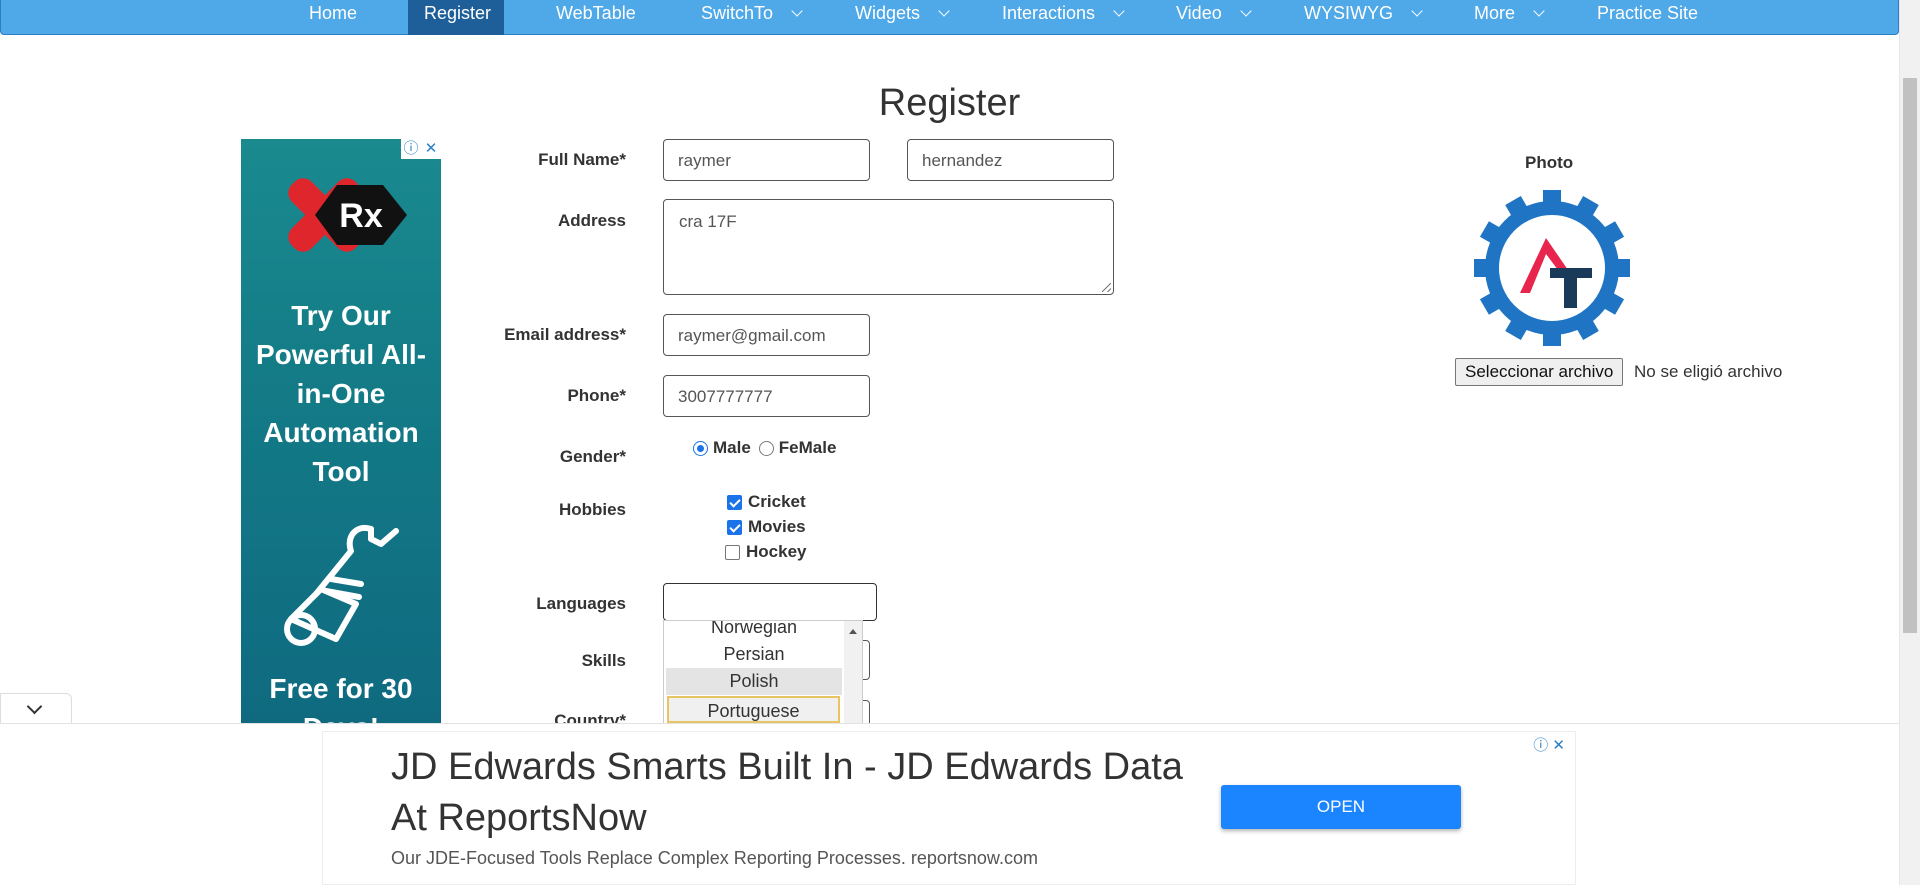 Image resolution: width=1920 pixels, height=885 pixels. I want to click on language-option: Persian, so click(754, 654).